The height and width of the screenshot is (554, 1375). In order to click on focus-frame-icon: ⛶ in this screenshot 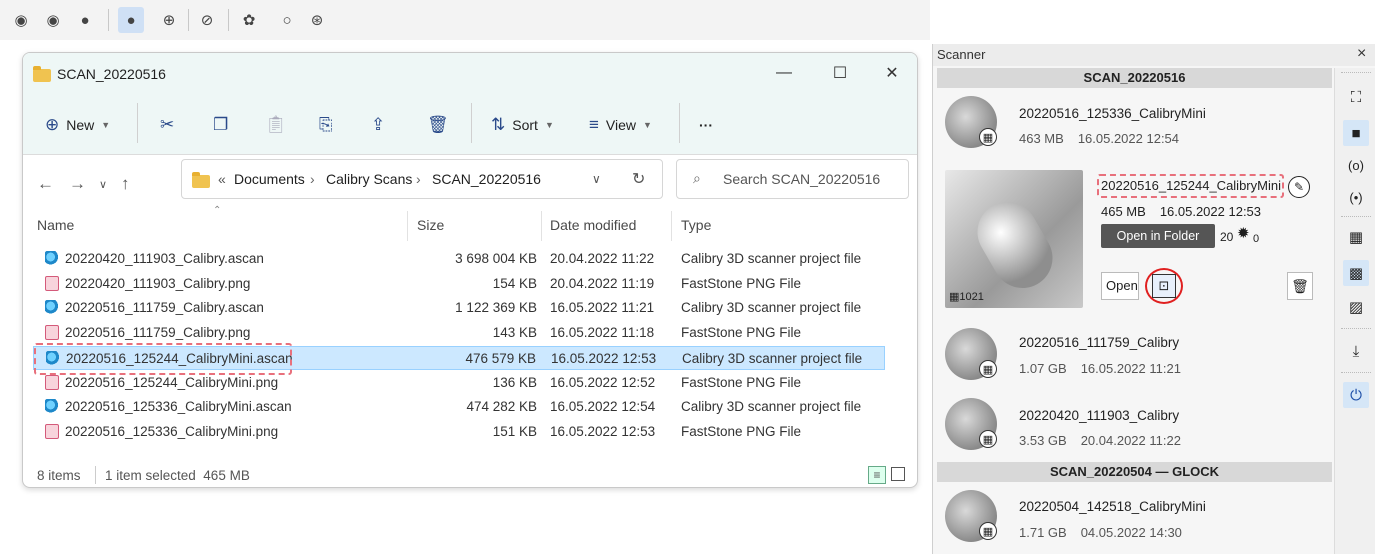, I will do `click(1356, 97)`.